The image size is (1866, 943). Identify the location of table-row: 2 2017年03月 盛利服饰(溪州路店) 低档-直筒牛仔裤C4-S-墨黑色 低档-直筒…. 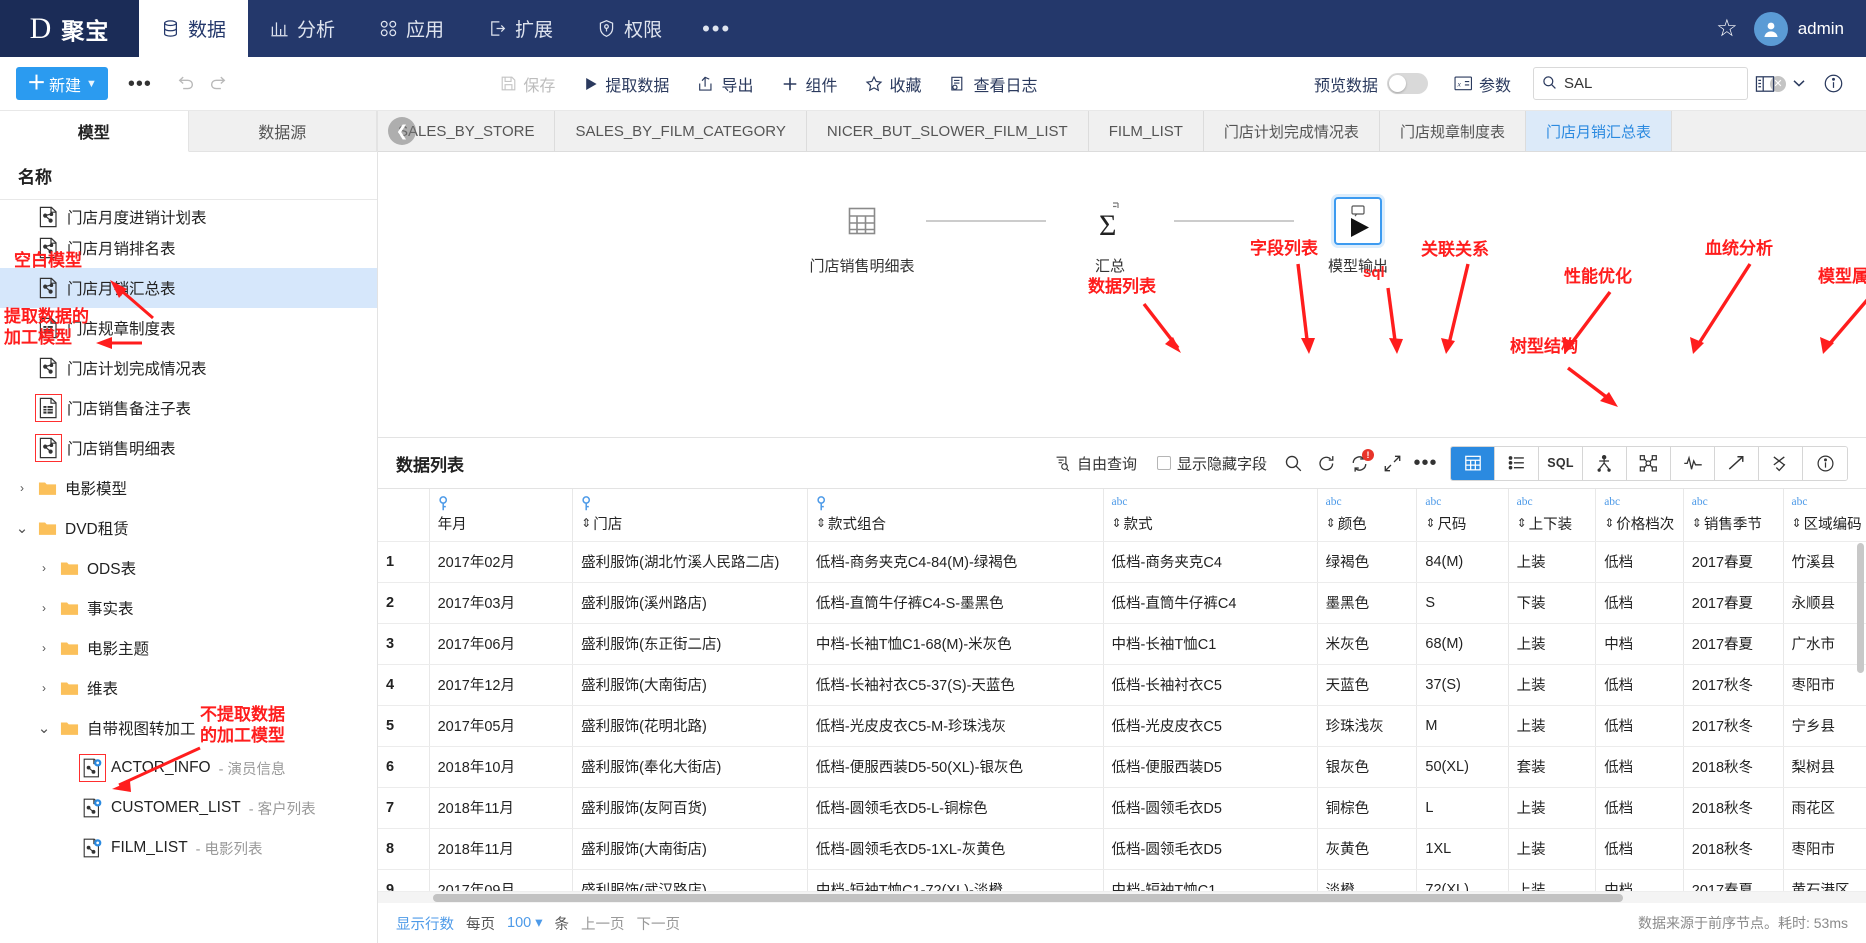
(1122, 603).